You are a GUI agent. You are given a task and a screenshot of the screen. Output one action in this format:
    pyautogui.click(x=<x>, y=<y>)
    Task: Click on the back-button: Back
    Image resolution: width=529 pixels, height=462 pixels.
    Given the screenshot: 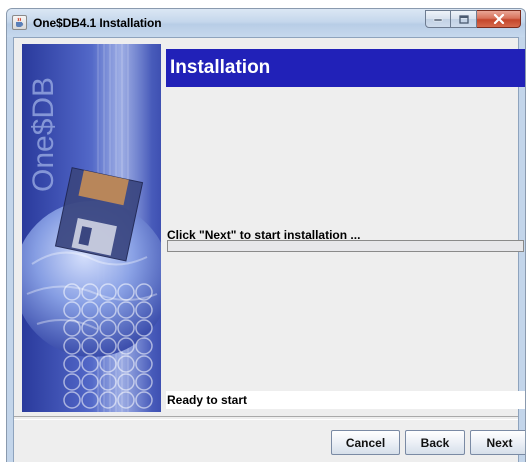 What is the action you would take?
    pyautogui.click(x=435, y=442)
    